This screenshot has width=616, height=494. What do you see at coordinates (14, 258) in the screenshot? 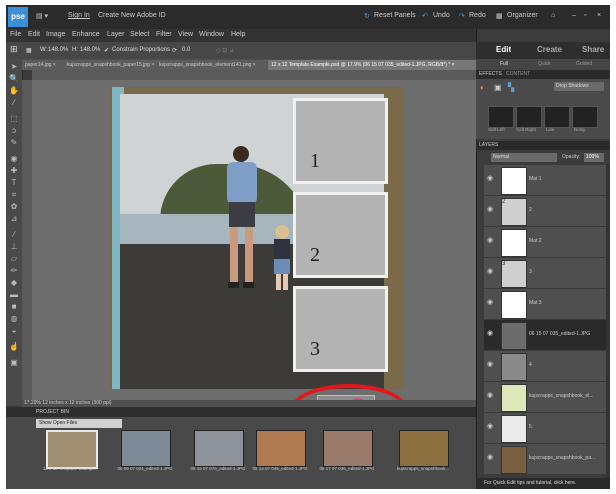
I see `eraser-icon: ▱` at bounding box center [14, 258].